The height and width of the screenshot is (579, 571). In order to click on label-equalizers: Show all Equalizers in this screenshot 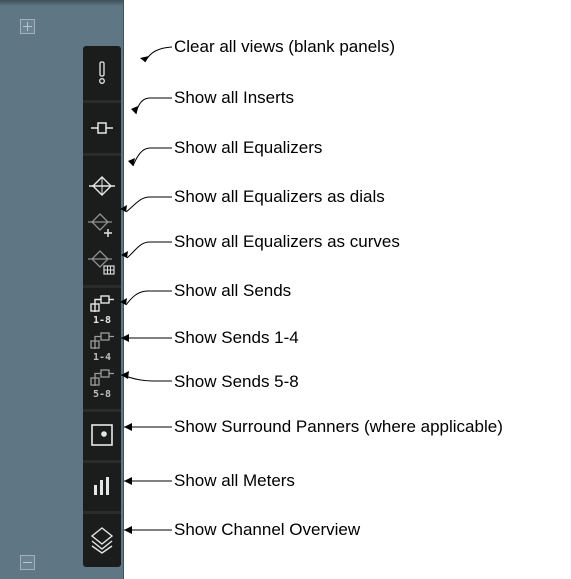, I will do `click(248, 147)`.